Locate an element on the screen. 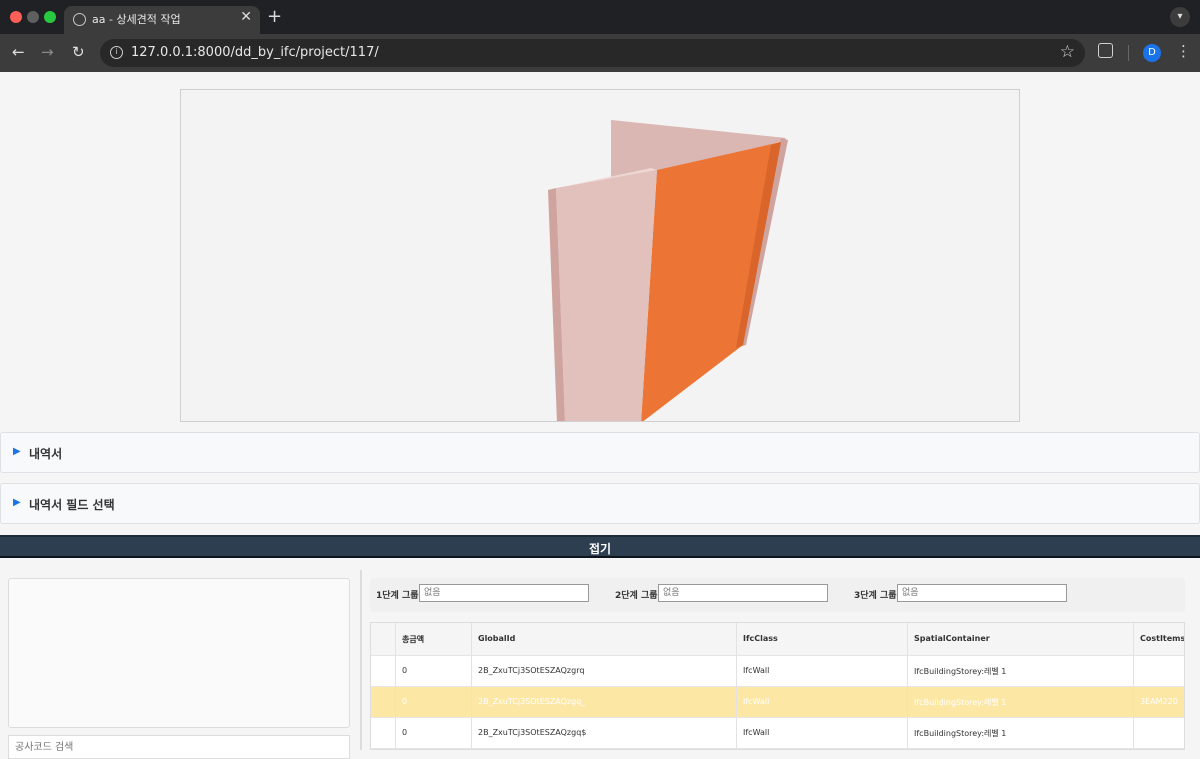 This screenshot has height=759, width=1200. column-header-spatialcontainer: SpatialContainer is located at coordinates (1020, 639).